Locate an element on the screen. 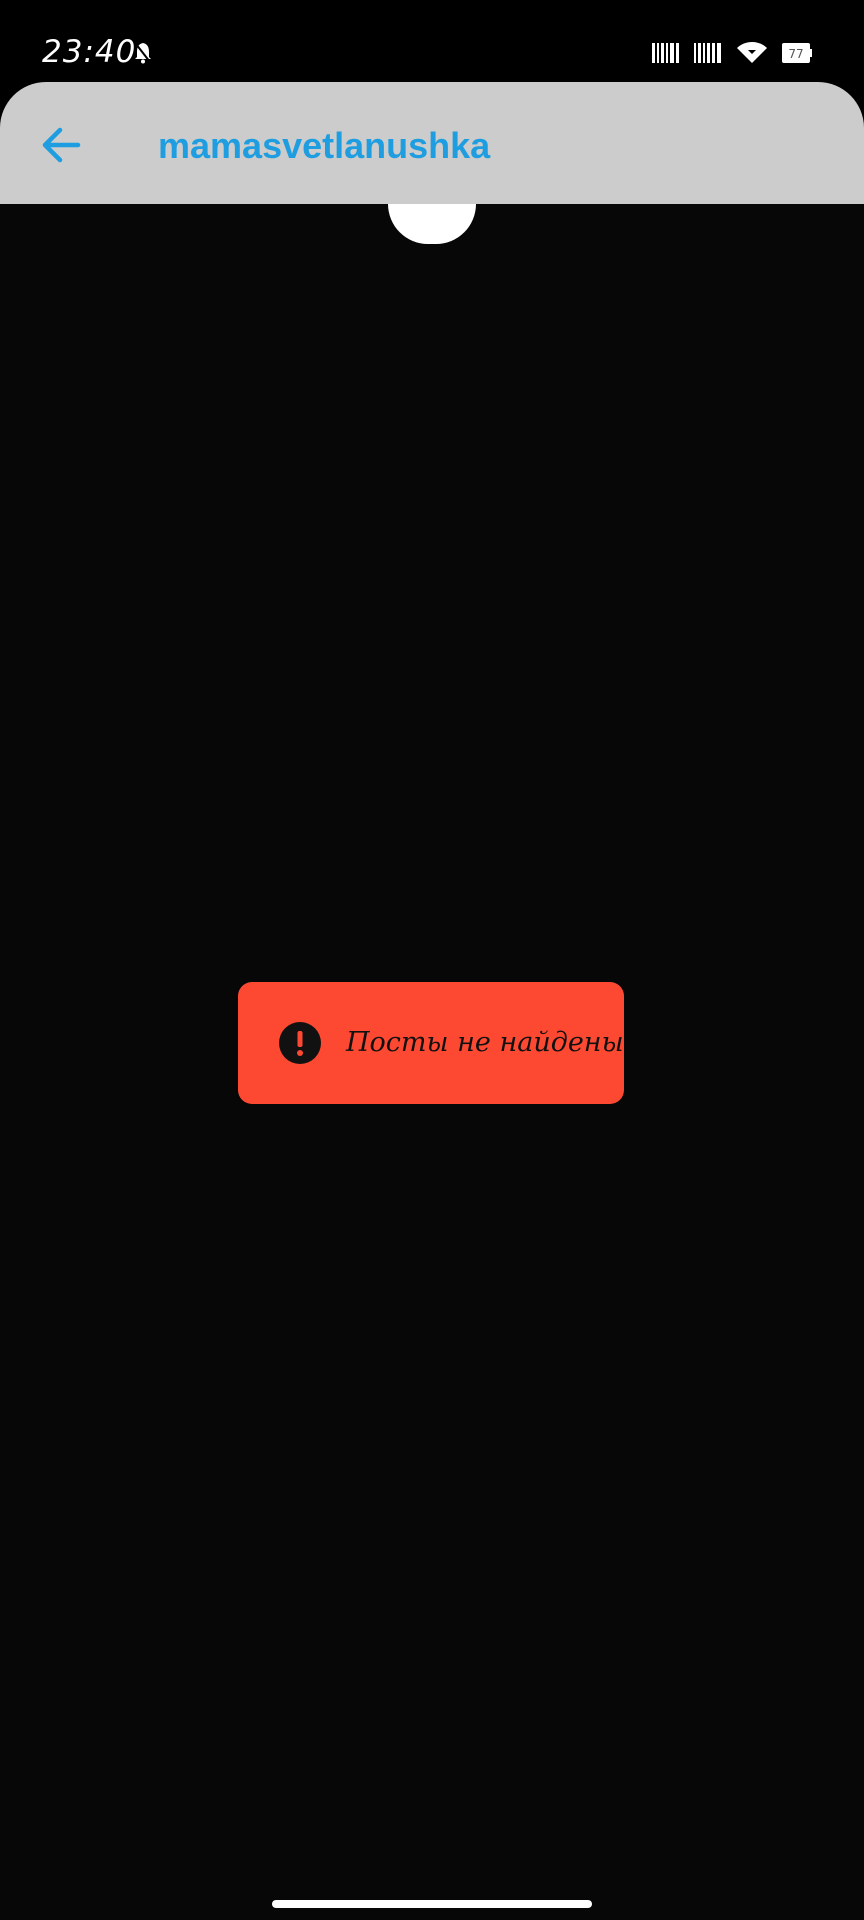 This screenshot has width=864, height=1920. battery-icon: 77 is located at coordinates (797, 53).